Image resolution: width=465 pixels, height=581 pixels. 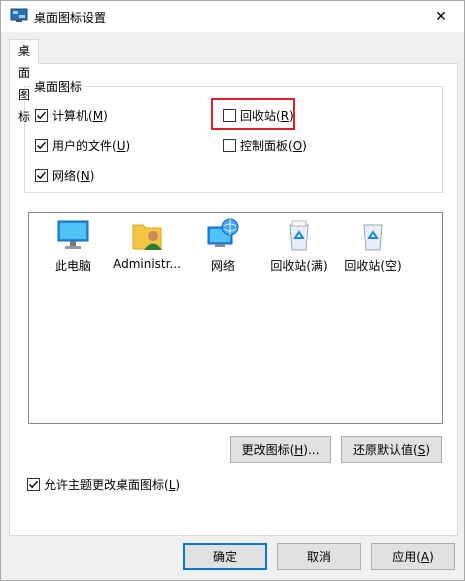 What do you see at coordinates (413, 556) in the screenshot?
I see `apply-button: 应用(A)` at bounding box center [413, 556].